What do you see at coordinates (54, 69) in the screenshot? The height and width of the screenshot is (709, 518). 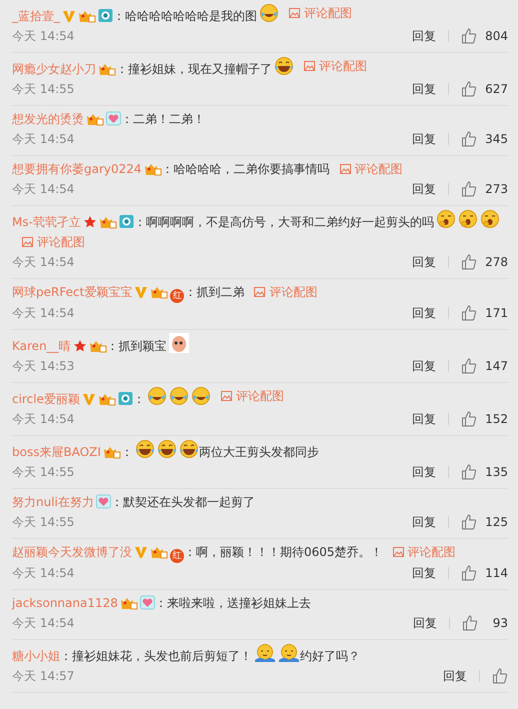 I see `user-name-link: 网瘾少女赵小刀` at bounding box center [54, 69].